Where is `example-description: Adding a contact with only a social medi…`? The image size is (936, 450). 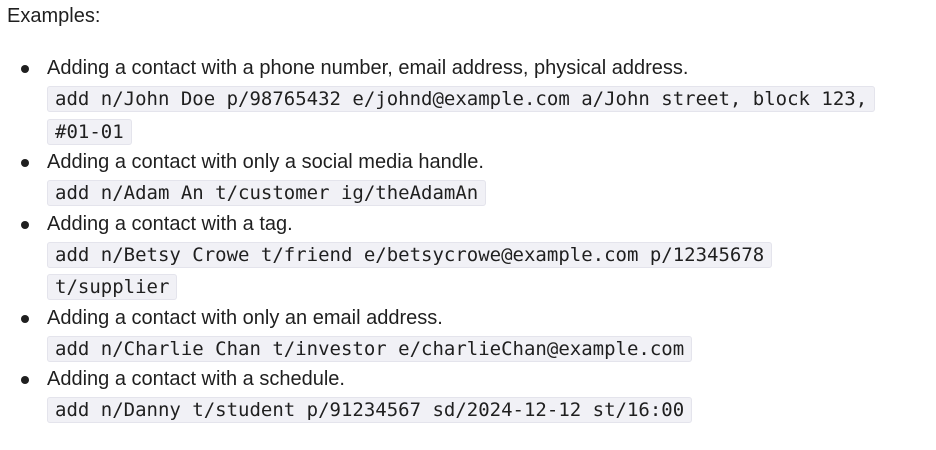 example-description: Adding a contact with only a social medi… is located at coordinates (265, 162).